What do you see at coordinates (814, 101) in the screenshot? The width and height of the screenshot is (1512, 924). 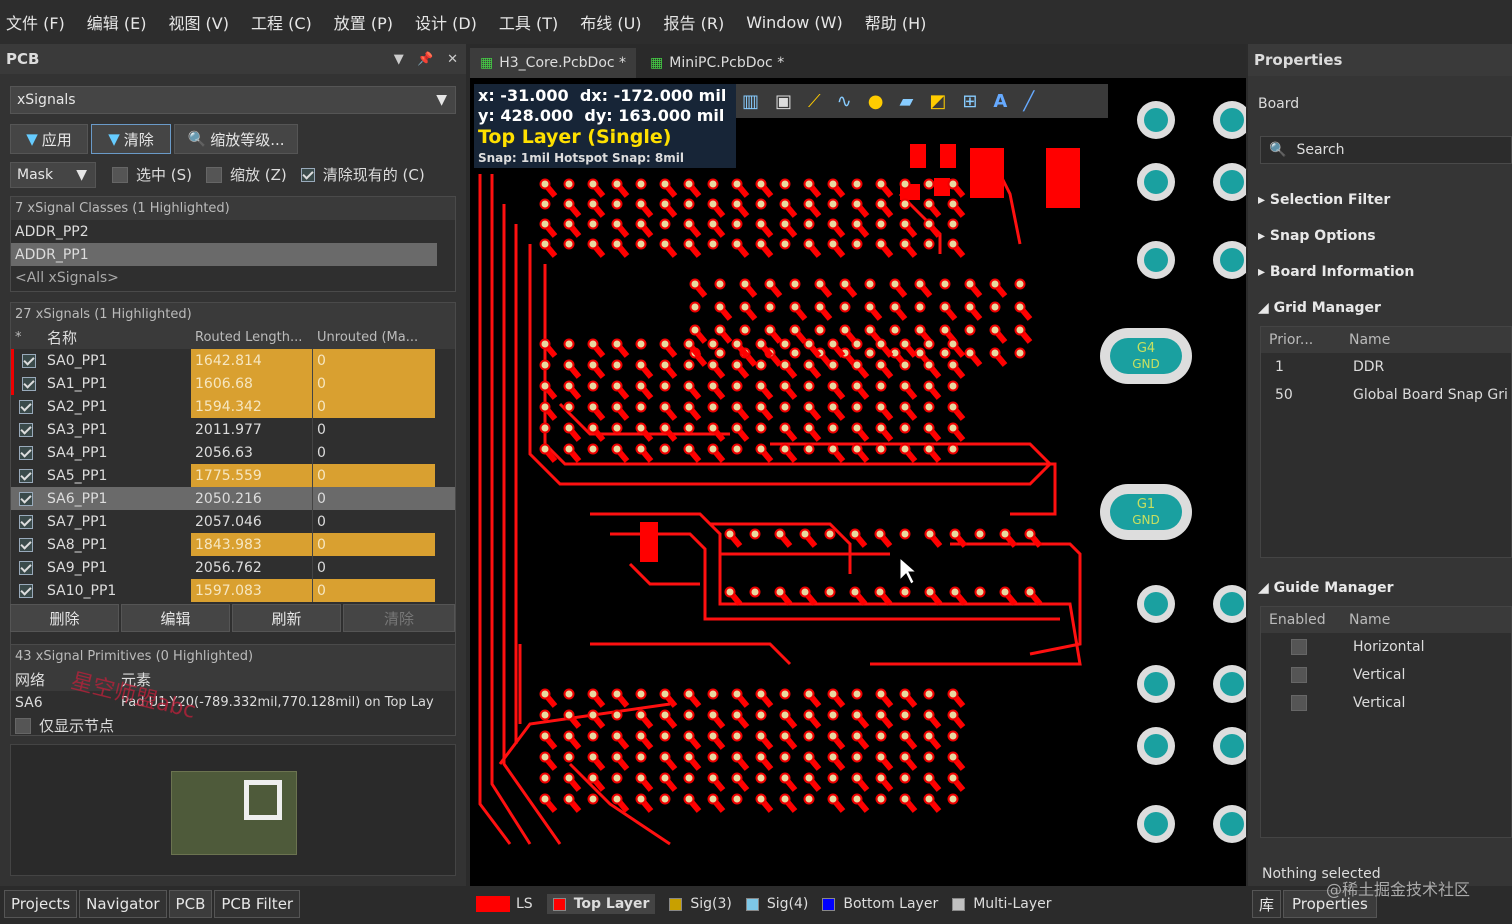 I see `route-icon: ⟋` at bounding box center [814, 101].